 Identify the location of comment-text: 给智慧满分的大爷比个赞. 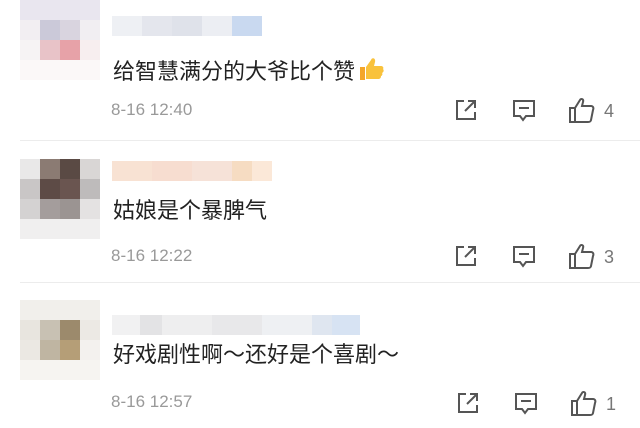
(250, 72).